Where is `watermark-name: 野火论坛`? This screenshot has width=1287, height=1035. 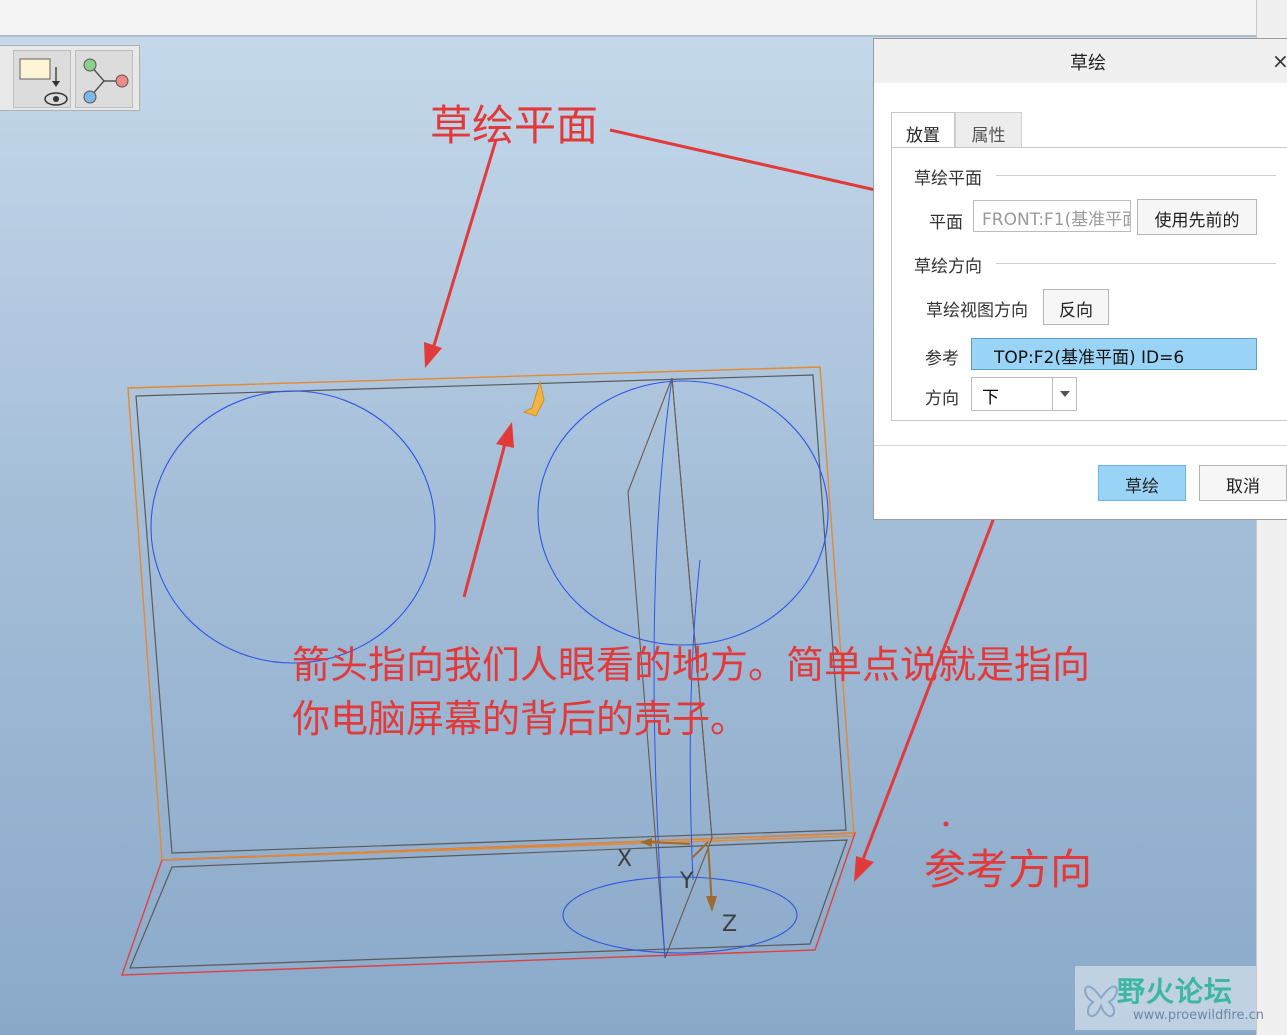
watermark-name: 野火论坛 is located at coordinates (1175, 991).